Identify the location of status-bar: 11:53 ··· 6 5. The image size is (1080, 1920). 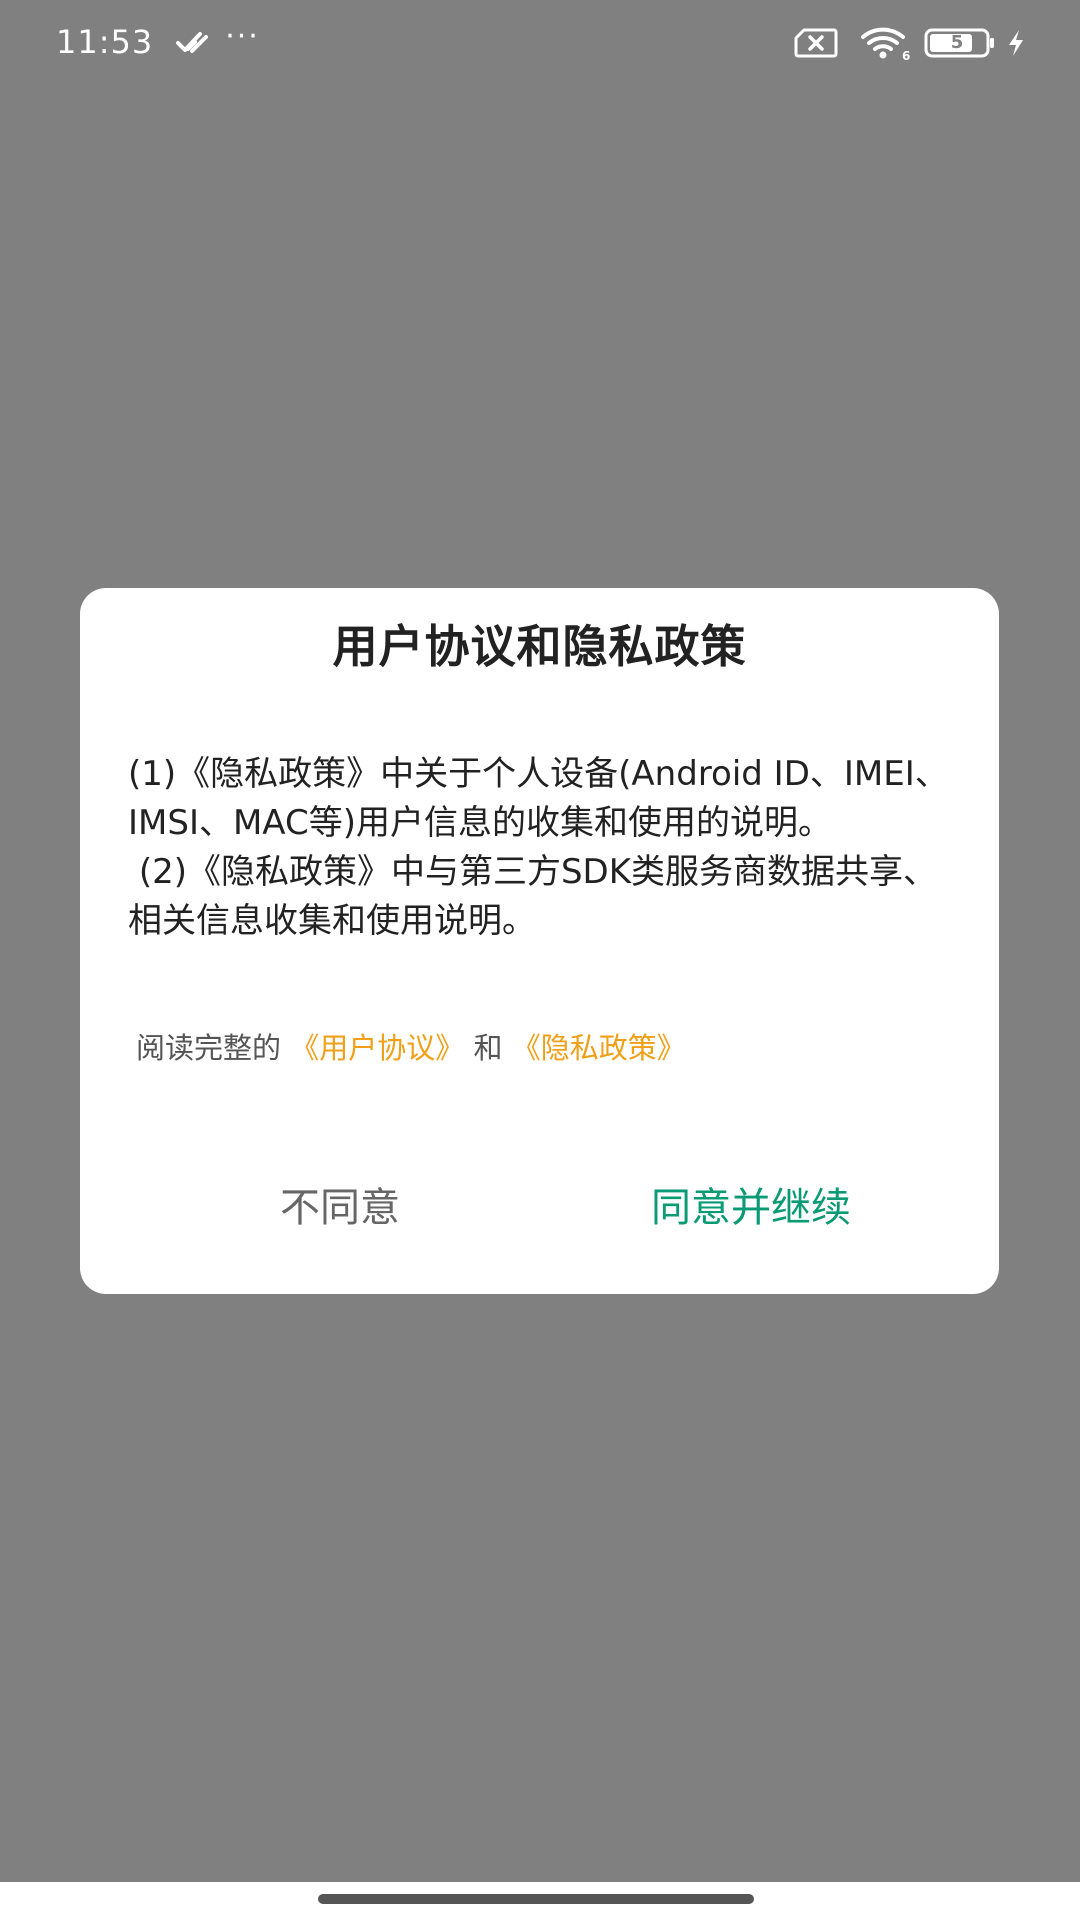
(540, 42).